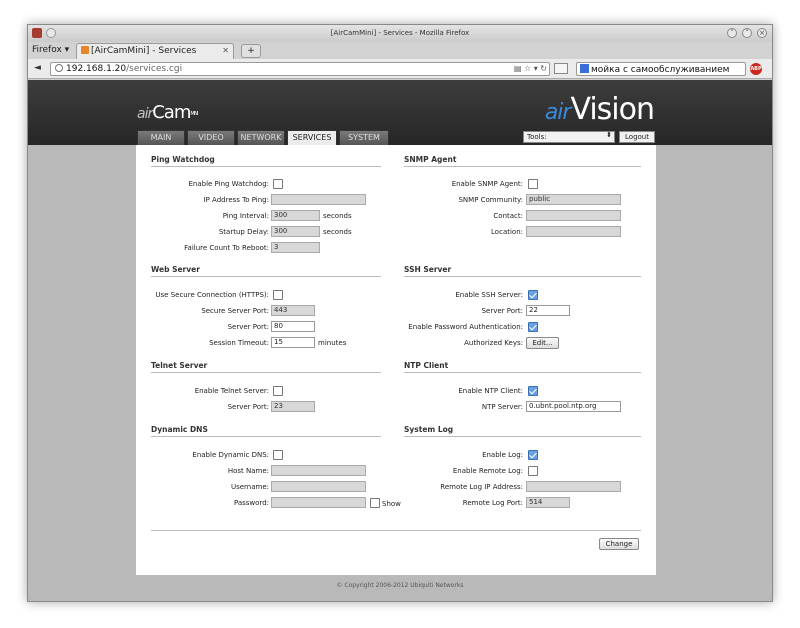 The width and height of the screenshot is (800, 628). What do you see at coordinates (599, 109) in the screenshot?
I see `airvision-logo: airVision` at bounding box center [599, 109].